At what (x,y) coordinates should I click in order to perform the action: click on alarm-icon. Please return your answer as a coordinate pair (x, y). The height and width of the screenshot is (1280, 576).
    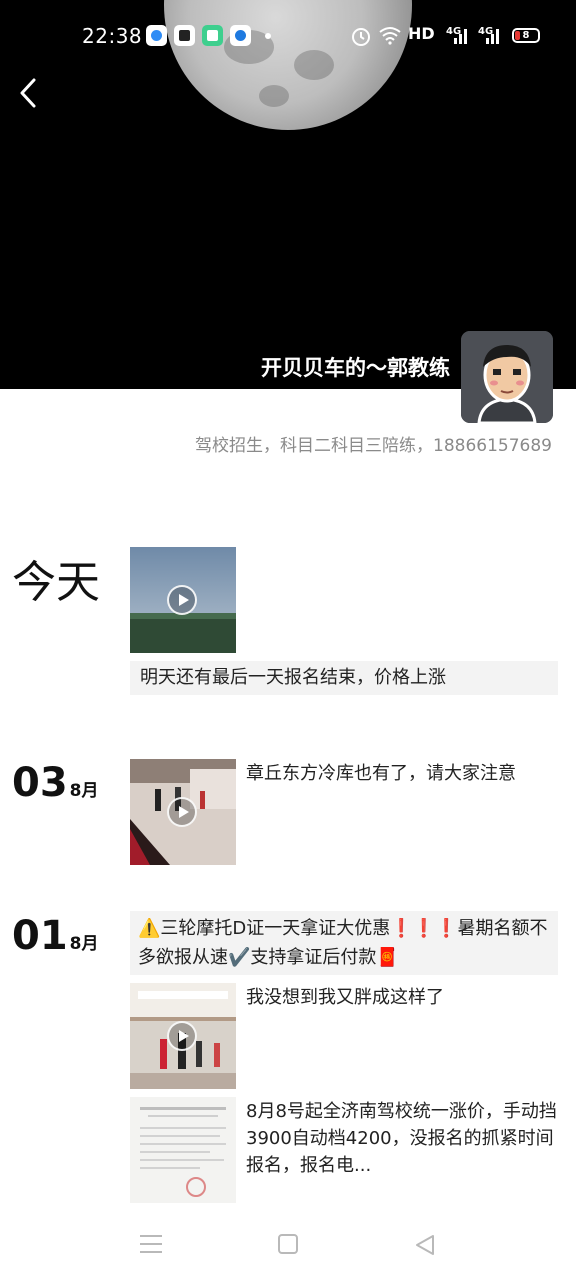
    Looking at the image, I should click on (361, 37).